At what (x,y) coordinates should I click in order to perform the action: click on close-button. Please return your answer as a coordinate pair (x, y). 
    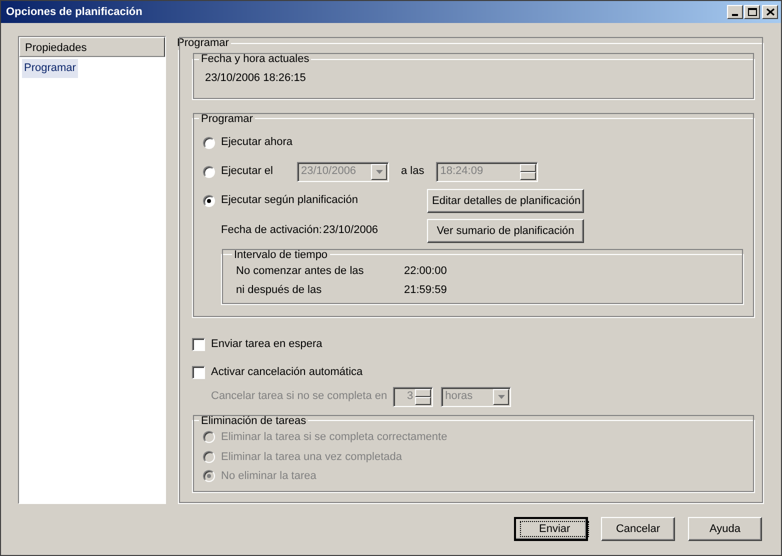
    Looking at the image, I should click on (770, 12).